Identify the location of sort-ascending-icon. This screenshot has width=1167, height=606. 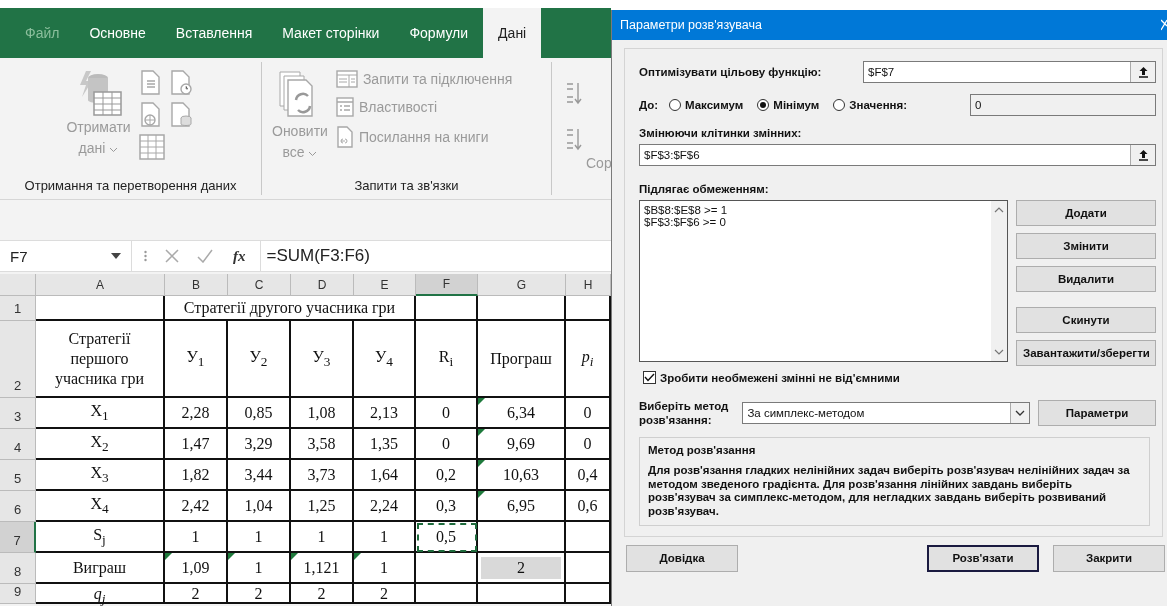
(573, 93).